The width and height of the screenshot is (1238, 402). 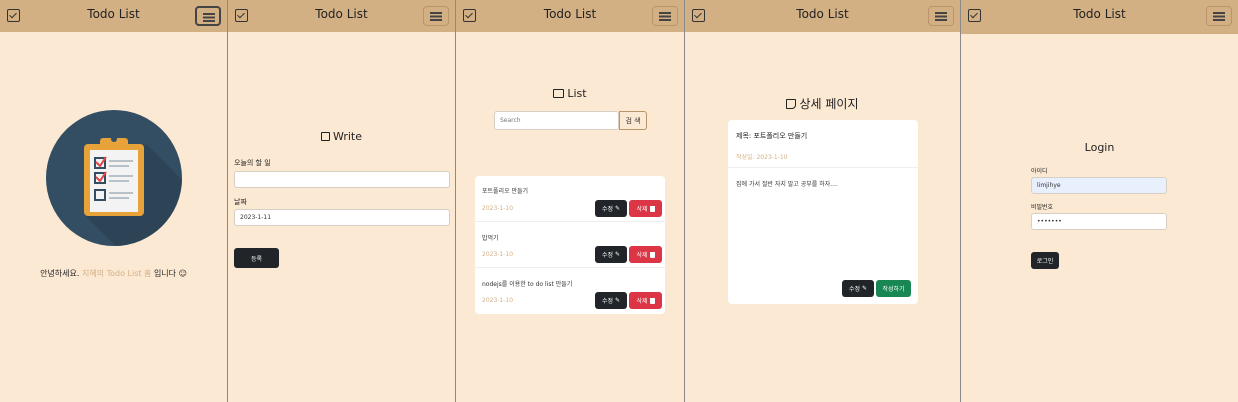 What do you see at coordinates (1099, 147) in the screenshot?
I see `login-heading: Login` at bounding box center [1099, 147].